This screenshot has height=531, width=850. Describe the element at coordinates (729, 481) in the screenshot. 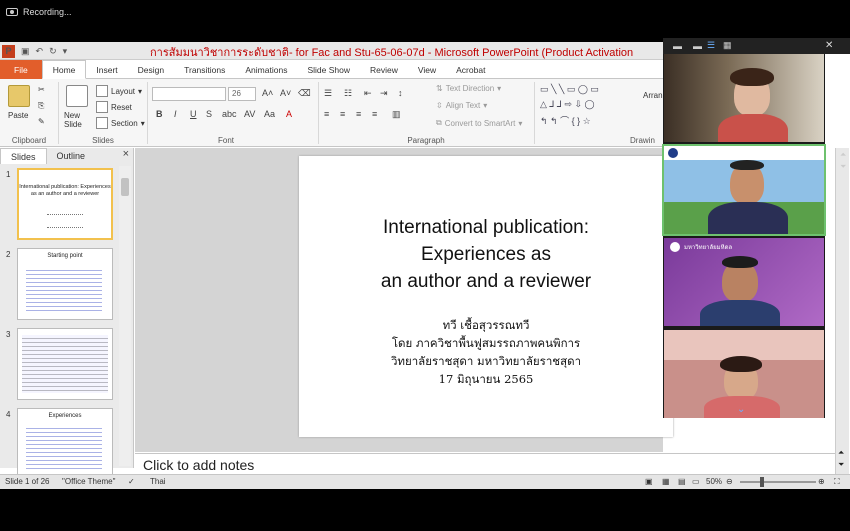

I see `zoom-out-icon: ⊖` at that location.